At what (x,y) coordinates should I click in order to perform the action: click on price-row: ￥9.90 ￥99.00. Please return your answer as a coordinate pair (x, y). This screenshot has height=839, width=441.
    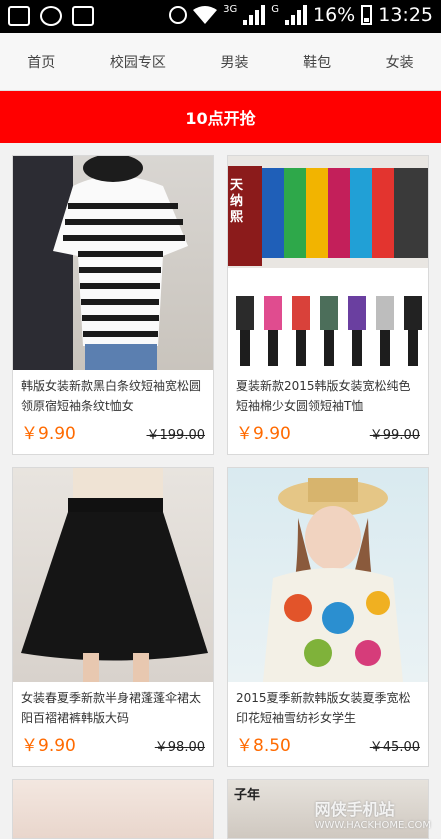
    Looking at the image, I should click on (328, 431).